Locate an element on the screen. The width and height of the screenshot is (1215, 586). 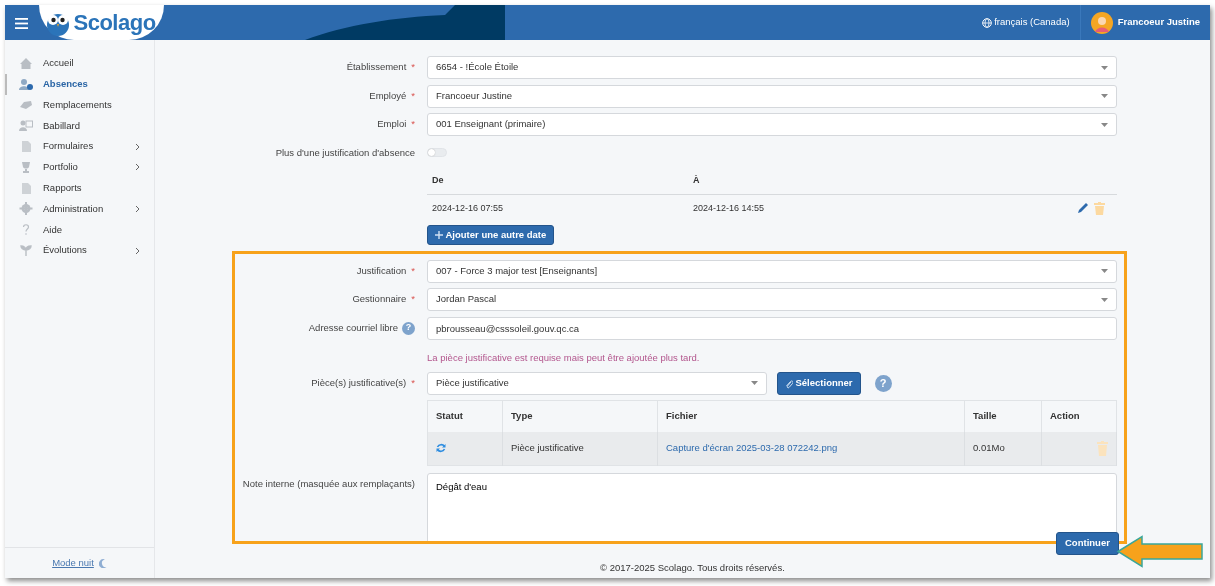
column-header: Action is located at coordinates (1079, 416).